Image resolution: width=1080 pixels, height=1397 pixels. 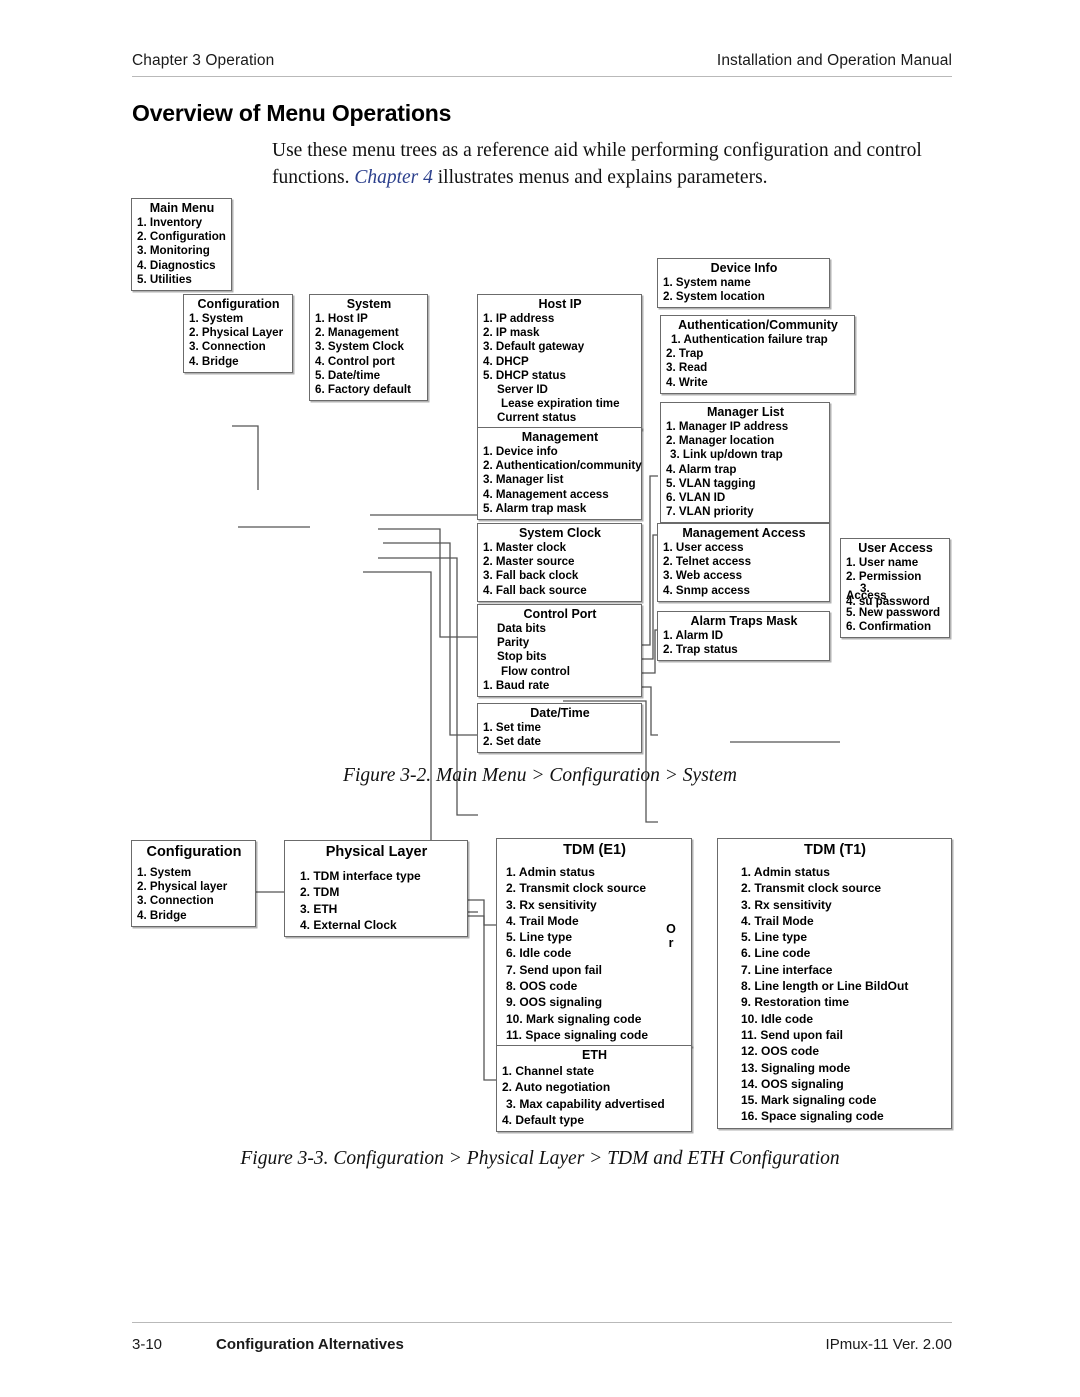 What do you see at coordinates (809, 1100) in the screenshot?
I see `list-item: 15. Mark signaling code` at bounding box center [809, 1100].